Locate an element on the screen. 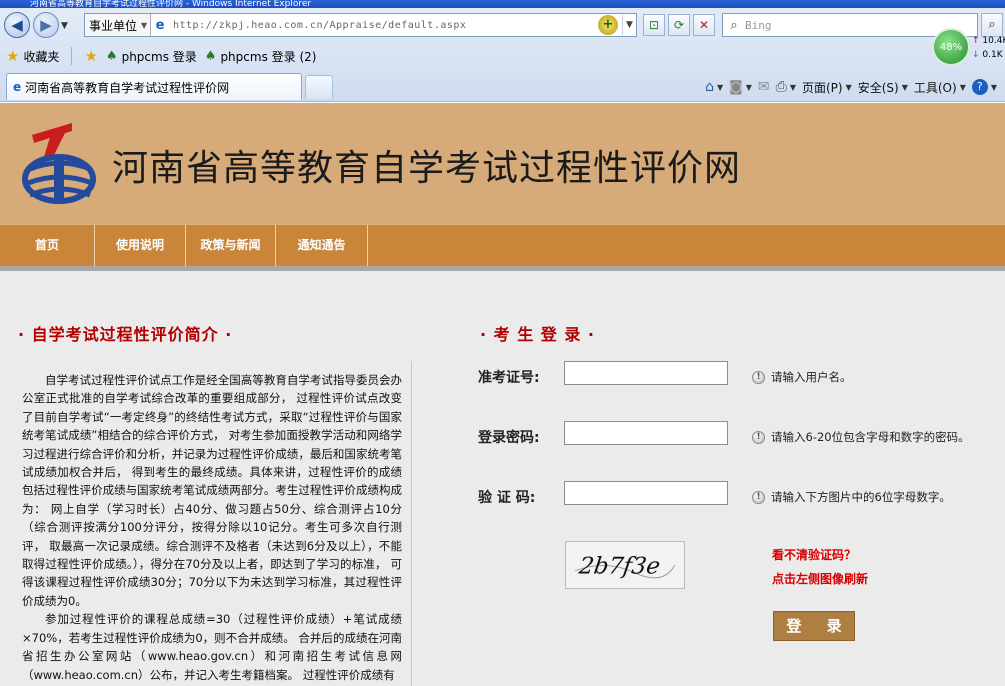 Image resolution: width=1005 pixels, height=686 pixels. forward-button: ▶ is located at coordinates (46, 25).